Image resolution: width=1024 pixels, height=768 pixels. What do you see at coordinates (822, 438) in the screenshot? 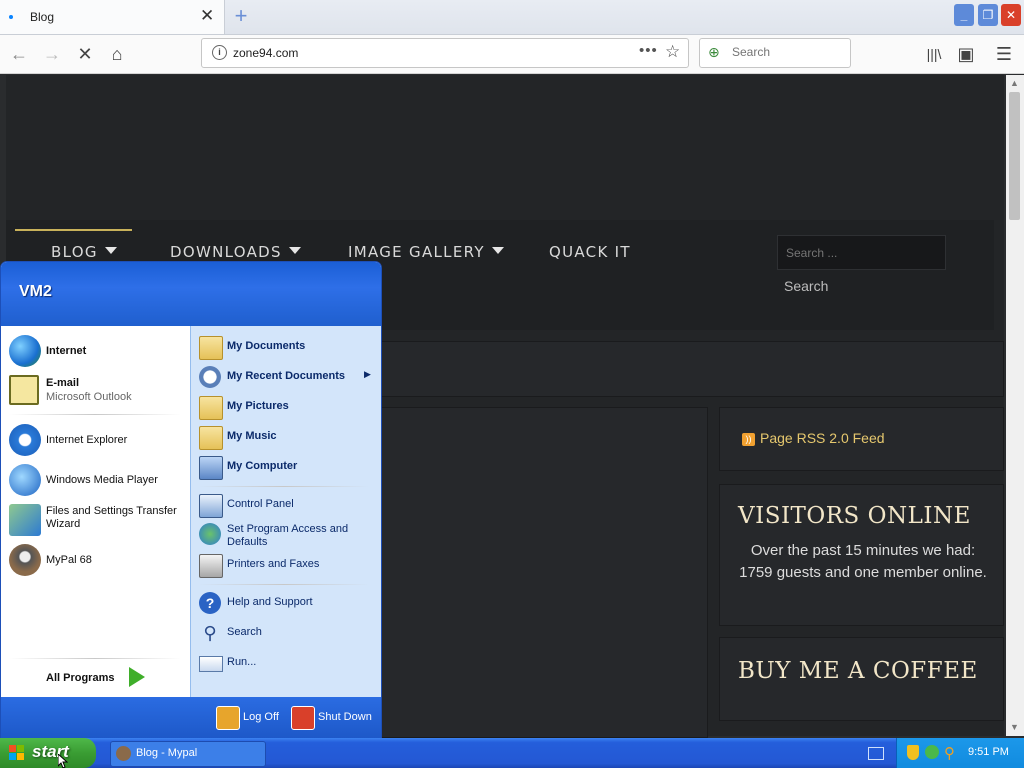
I see `rss-link: Page RSS 2.0 Feed` at bounding box center [822, 438].